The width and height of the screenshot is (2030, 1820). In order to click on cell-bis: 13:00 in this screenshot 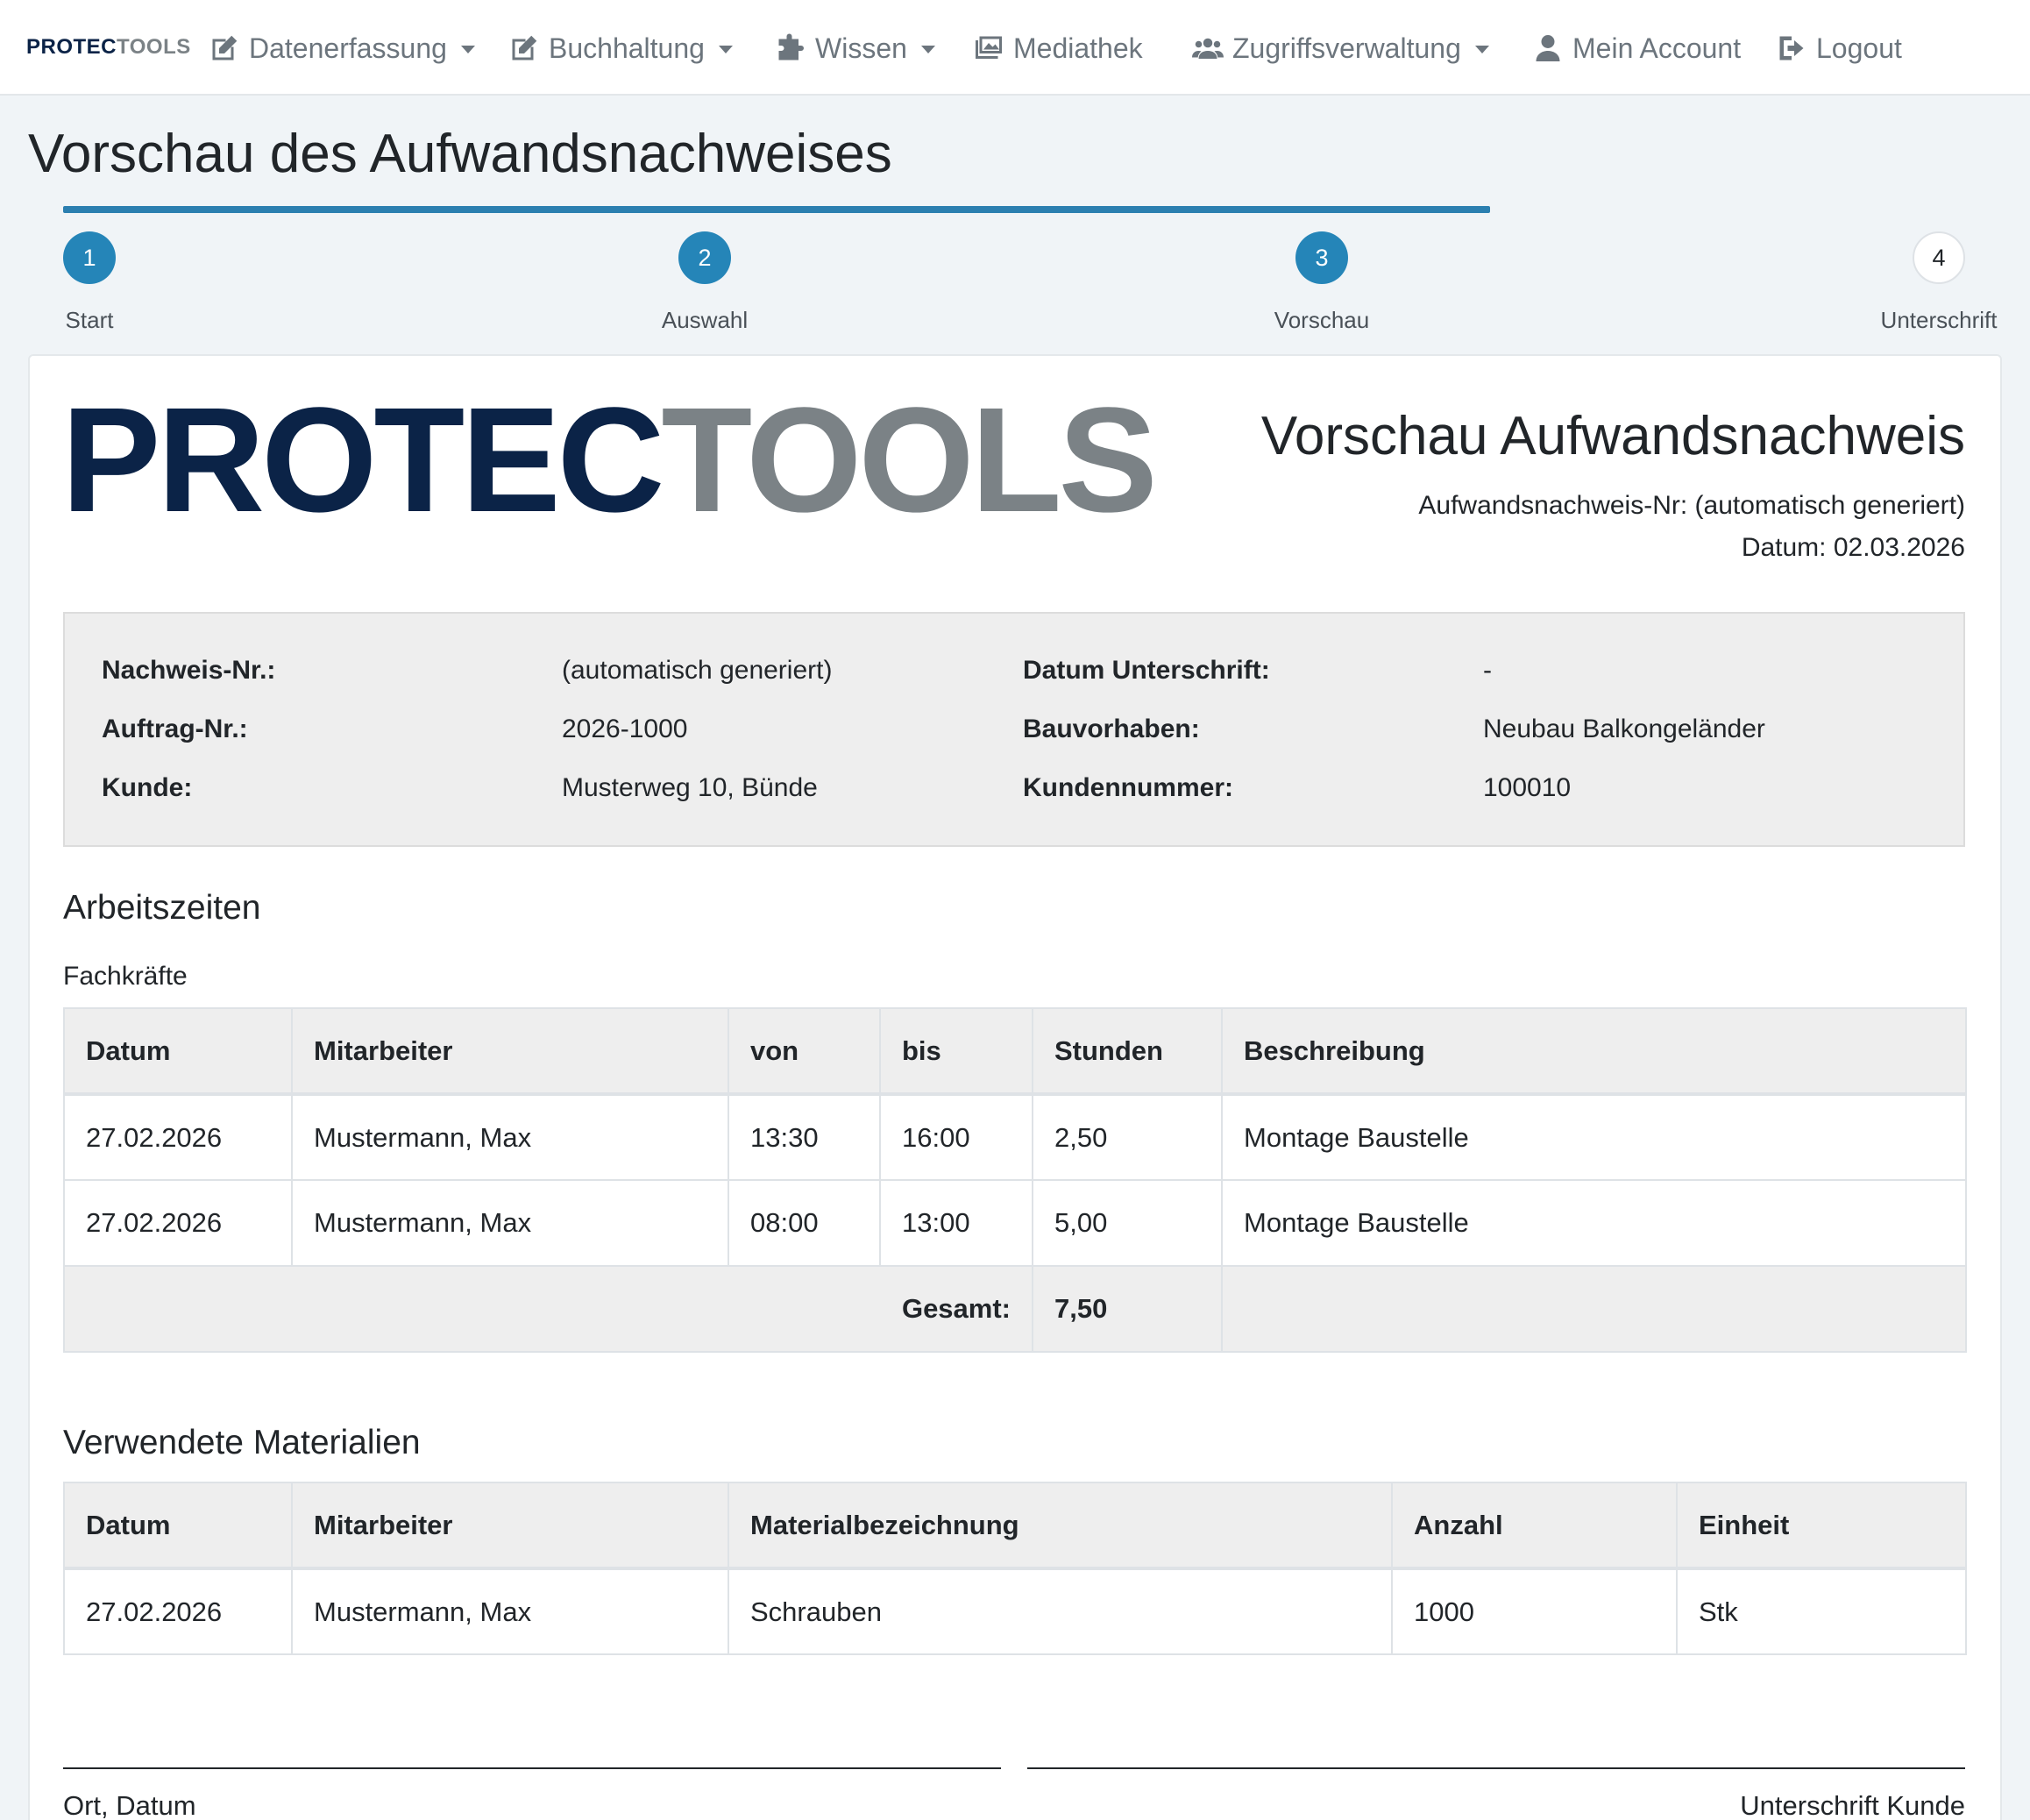, I will do `click(956, 1223)`.